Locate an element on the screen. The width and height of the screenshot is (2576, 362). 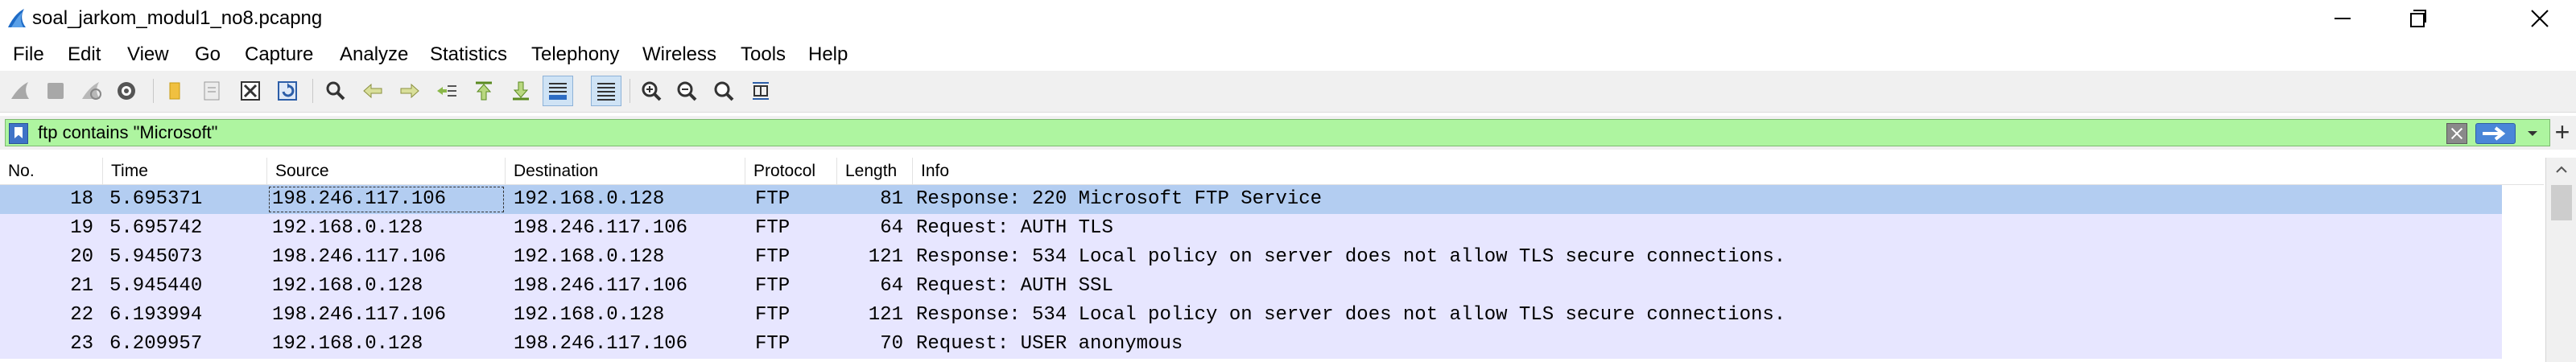
first-packet-icon is located at coordinates (484, 91).